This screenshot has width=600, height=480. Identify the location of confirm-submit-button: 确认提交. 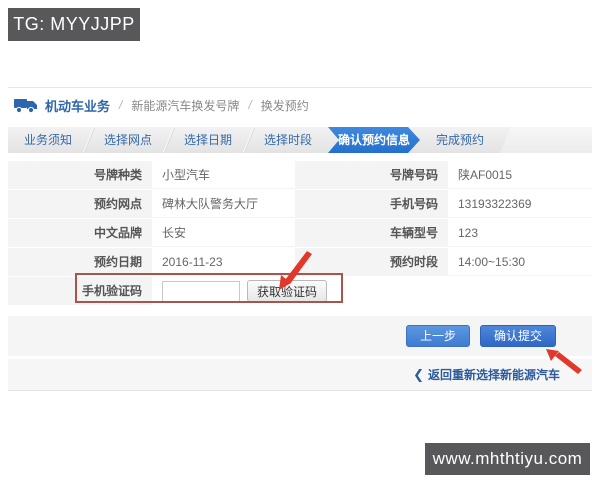
(517, 336).